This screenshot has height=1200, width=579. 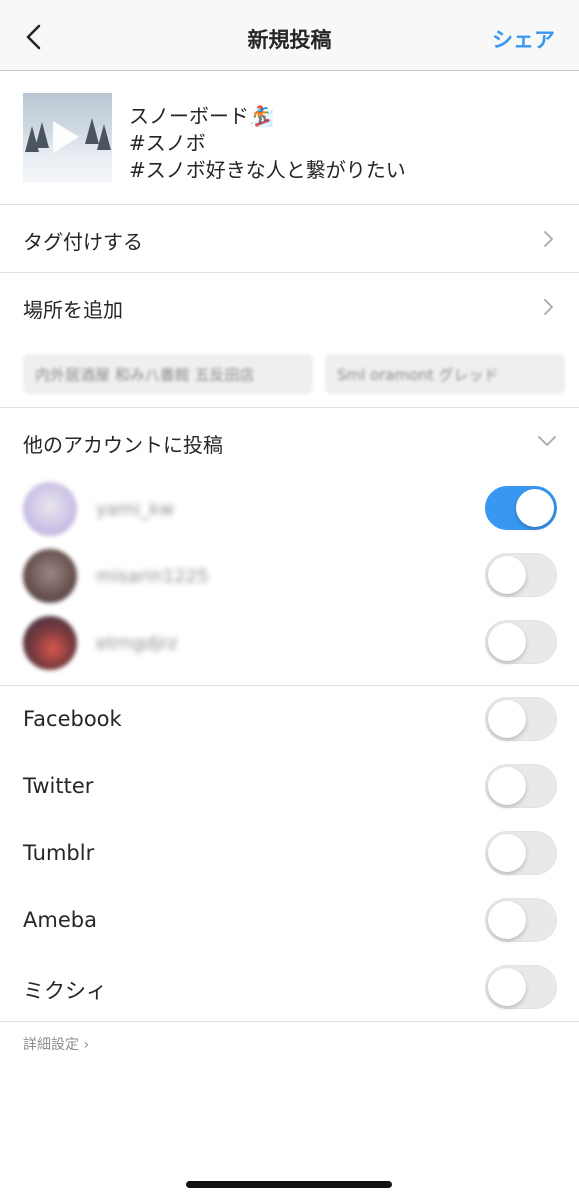 I want to click on account-name: yami_kw, so click(x=135, y=509).